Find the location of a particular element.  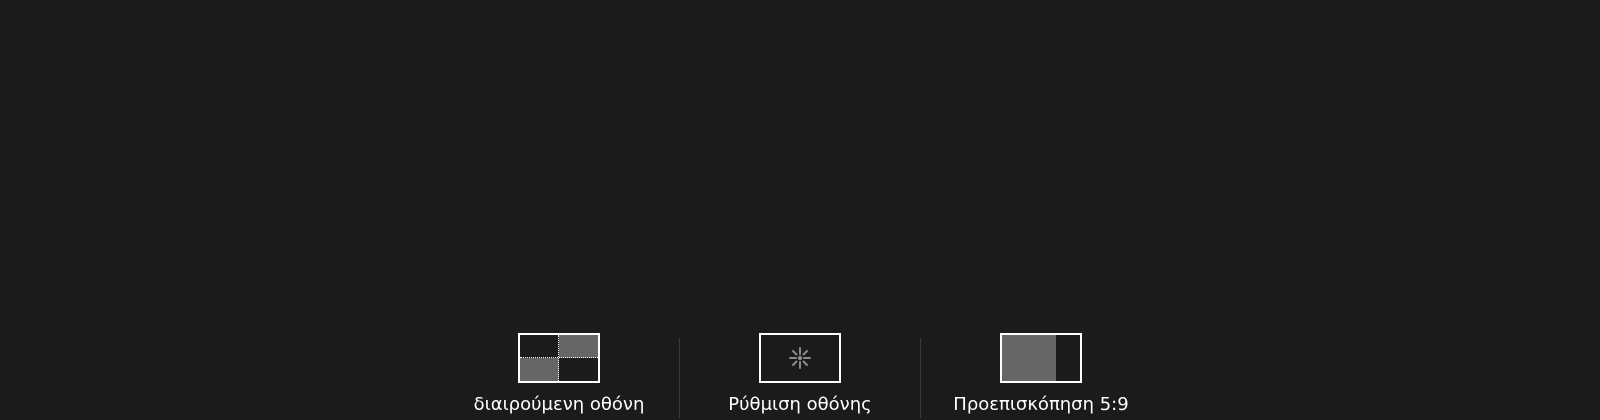

preview-5-9-label: Προεπισκόπηση 5:9 is located at coordinates (1041, 404).